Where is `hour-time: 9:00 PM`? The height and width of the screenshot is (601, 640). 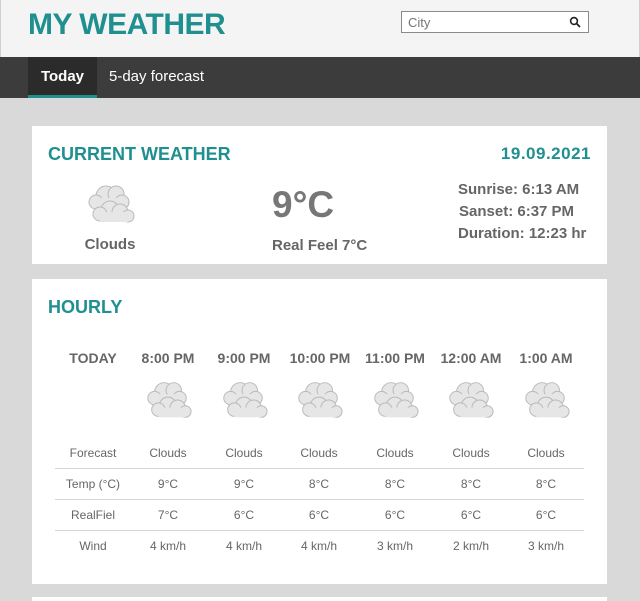 hour-time: 9:00 PM is located at coordinates (244, 358).